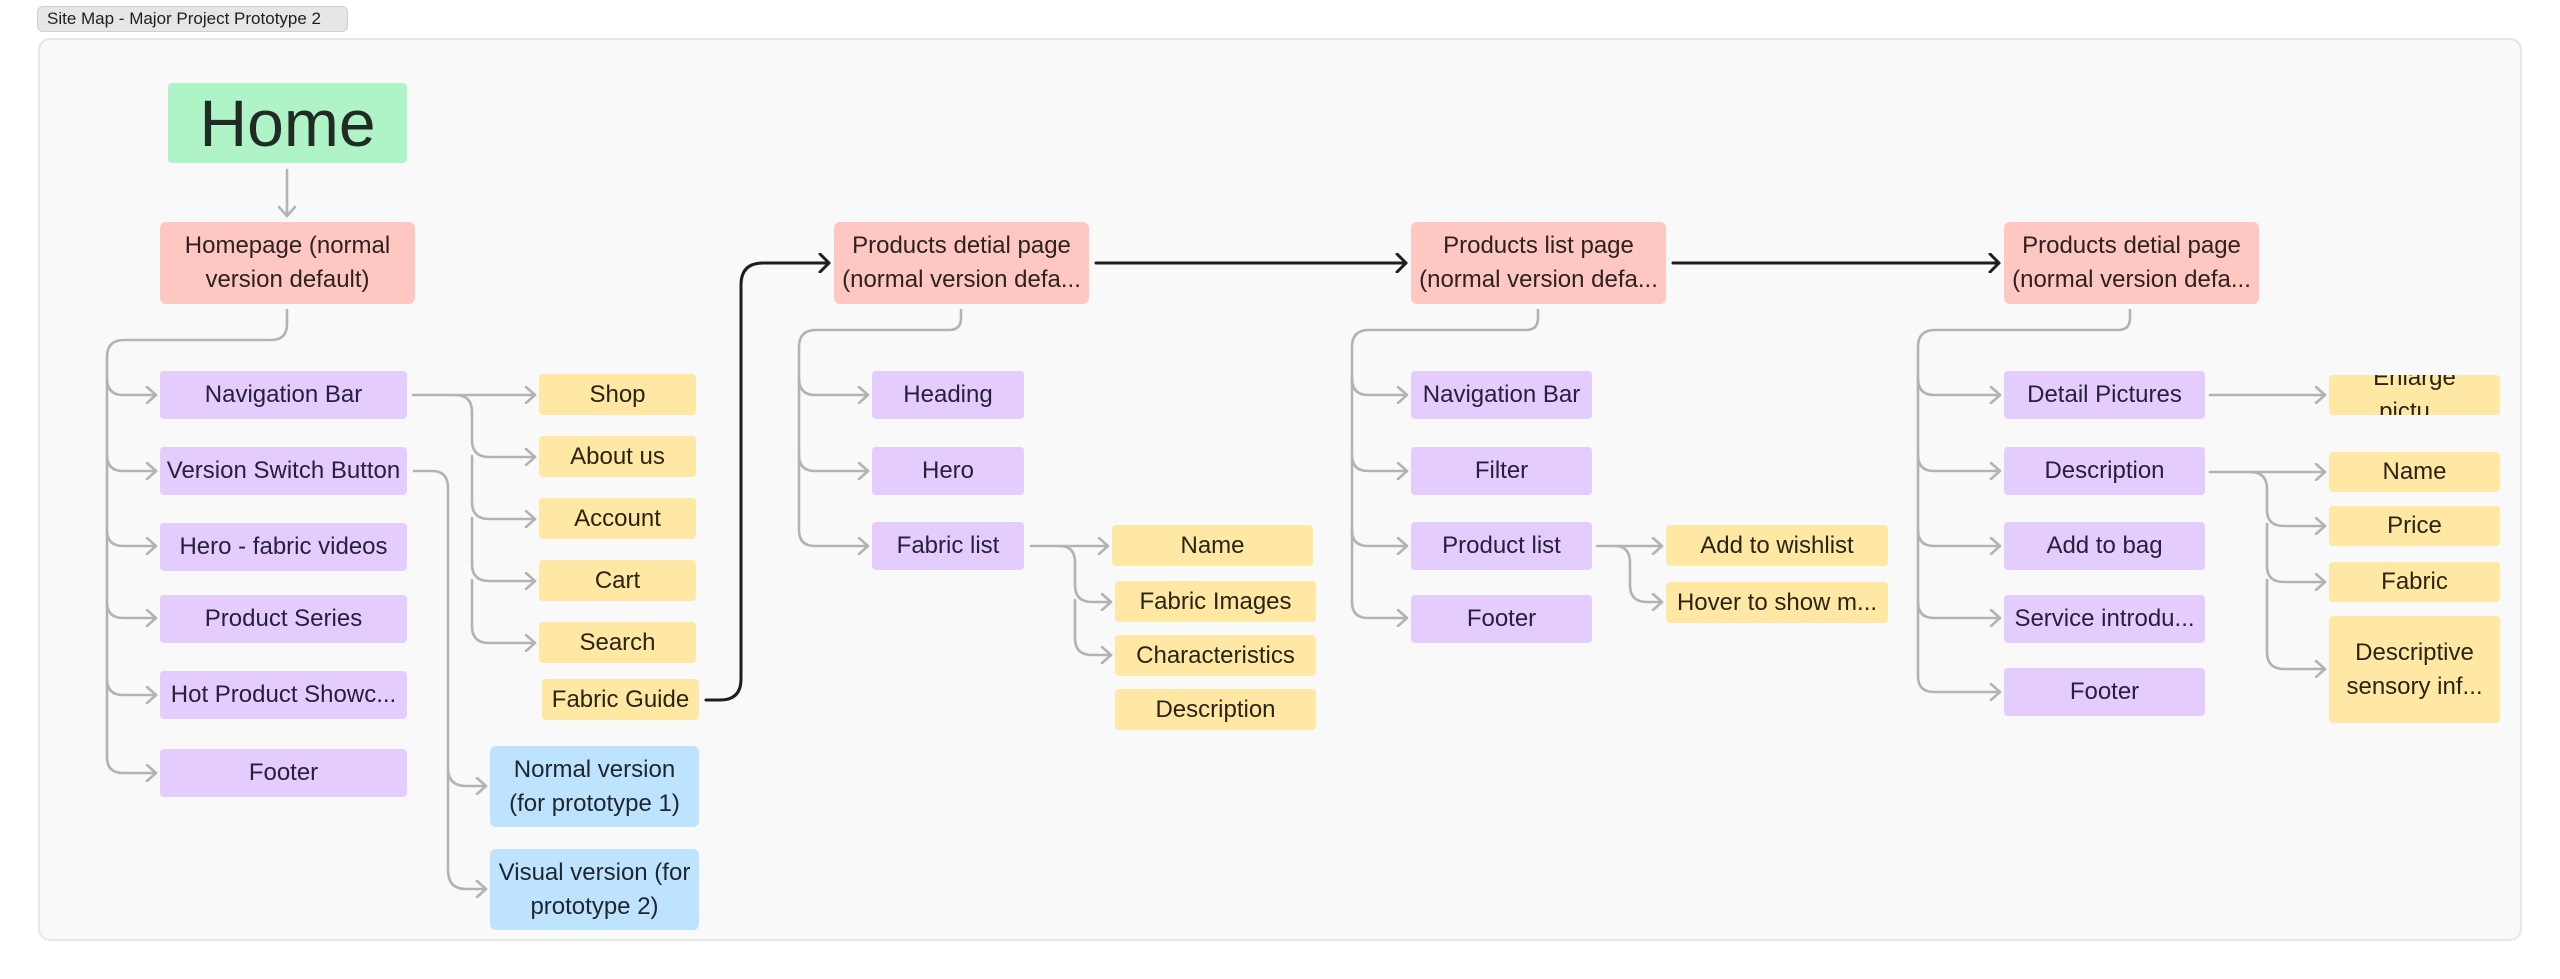  I want to click on section-label: Add to bag, so click(2104, 545).